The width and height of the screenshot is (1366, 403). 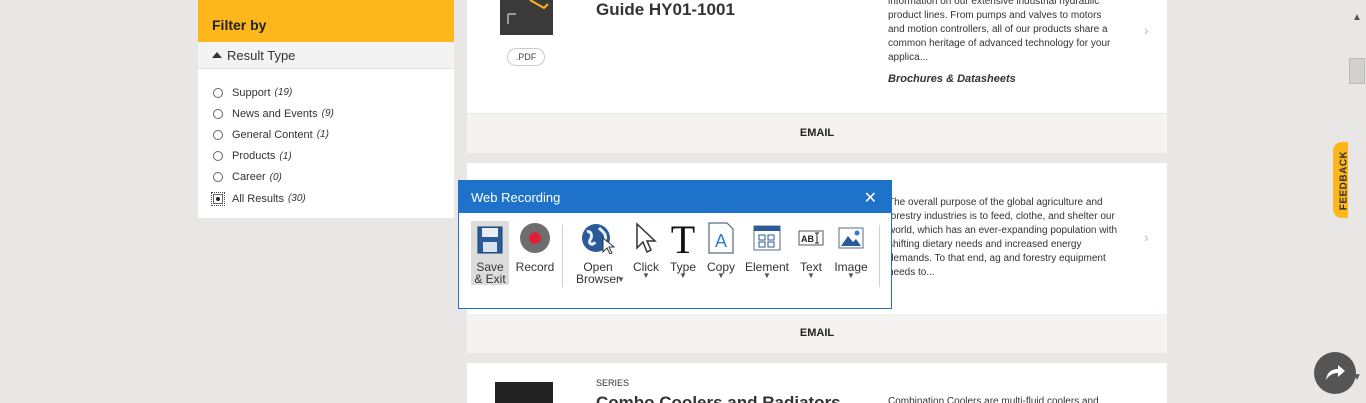 What do you see at coordinates (851, 238) in the screenshot?
I see `image-picture-icon` at bounding box center [851, 238].